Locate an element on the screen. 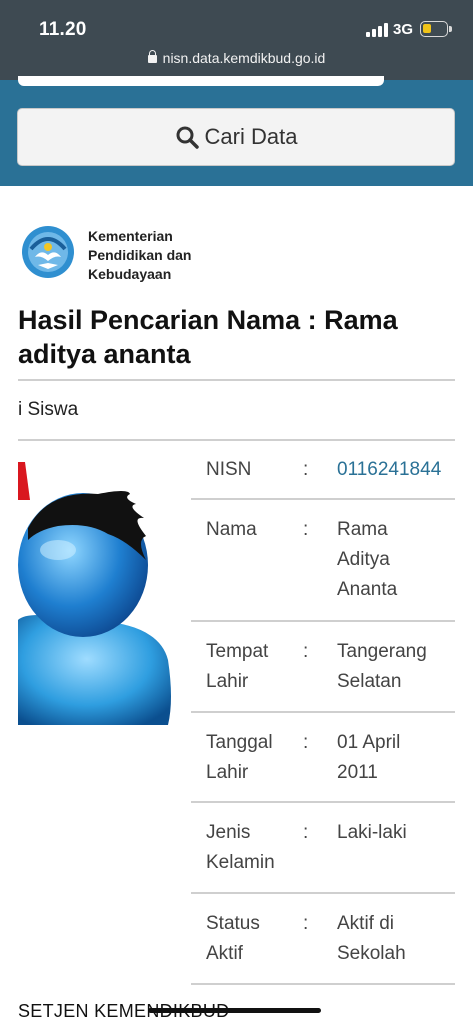 The image size is (473, 1024). info-label: Jenis Kelamin is located at coordinates (251, 848).